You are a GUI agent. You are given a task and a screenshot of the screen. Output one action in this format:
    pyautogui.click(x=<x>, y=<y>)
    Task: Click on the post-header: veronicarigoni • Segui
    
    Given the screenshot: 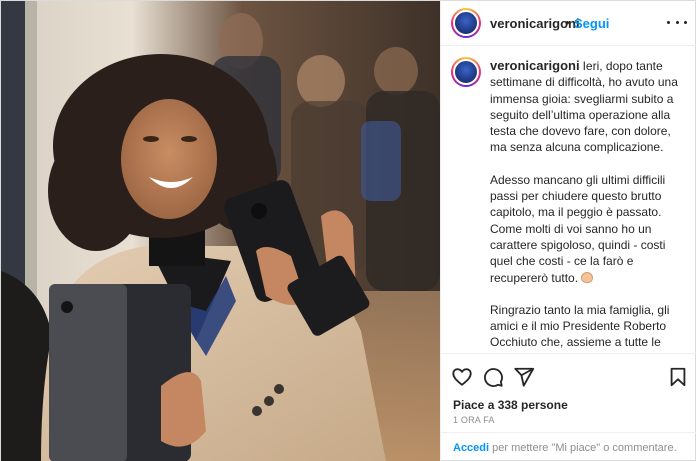 What is the action you would take?
    pyautogui.click(x=568, y=23)
    